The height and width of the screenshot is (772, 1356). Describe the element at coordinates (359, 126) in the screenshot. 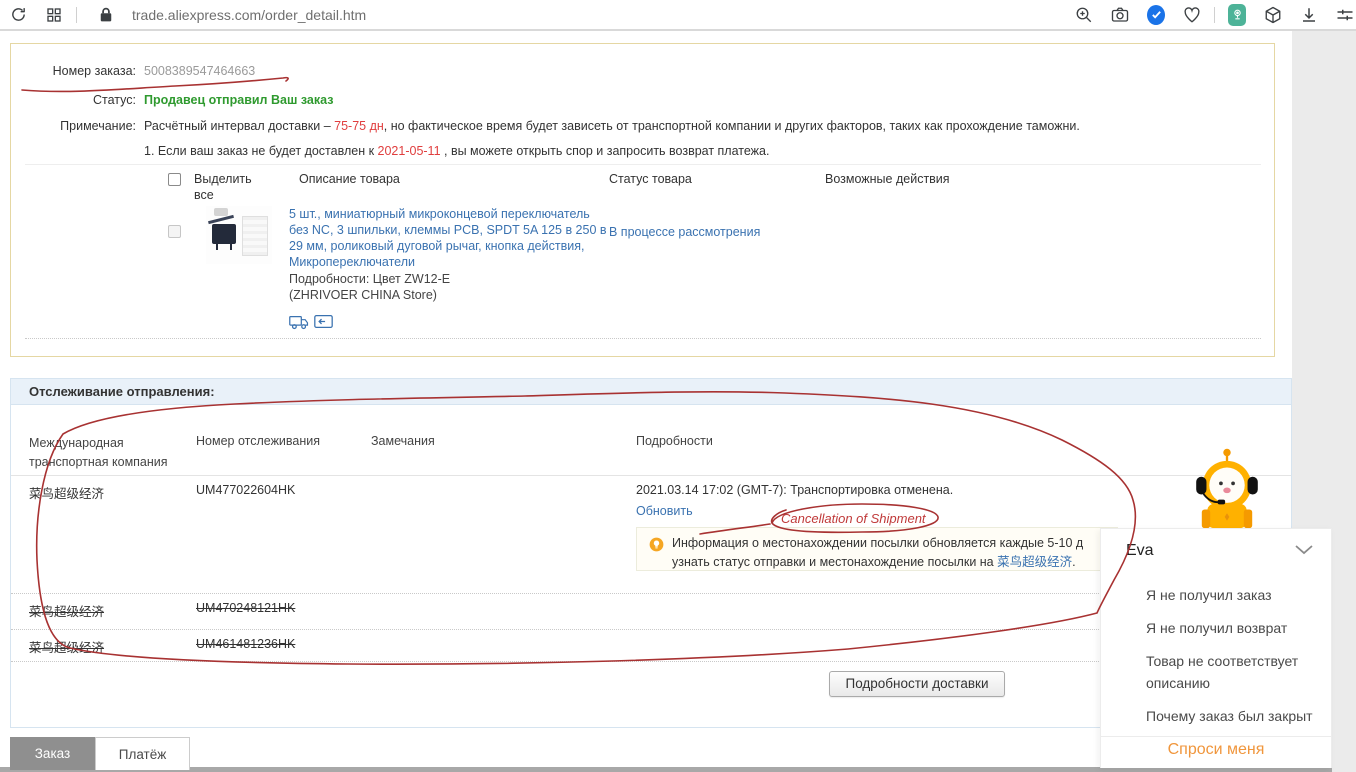

I see `delivery-interval: 75-75 дн` at that location.